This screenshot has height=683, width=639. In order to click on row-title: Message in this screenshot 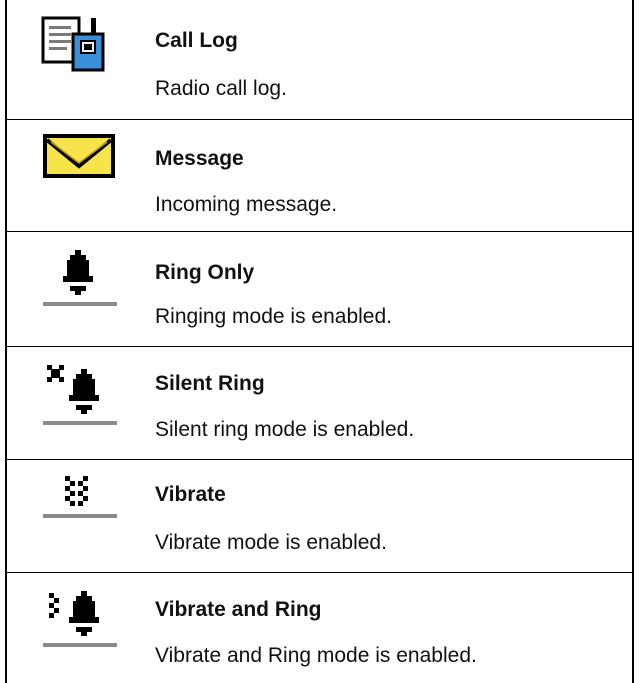, I will do `click(199, 158)`.